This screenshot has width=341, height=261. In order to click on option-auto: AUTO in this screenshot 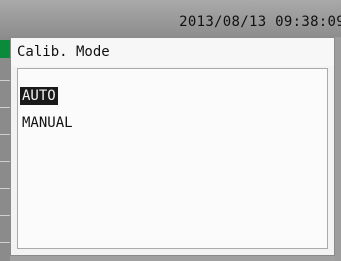, I will do `click(39, 96)`.